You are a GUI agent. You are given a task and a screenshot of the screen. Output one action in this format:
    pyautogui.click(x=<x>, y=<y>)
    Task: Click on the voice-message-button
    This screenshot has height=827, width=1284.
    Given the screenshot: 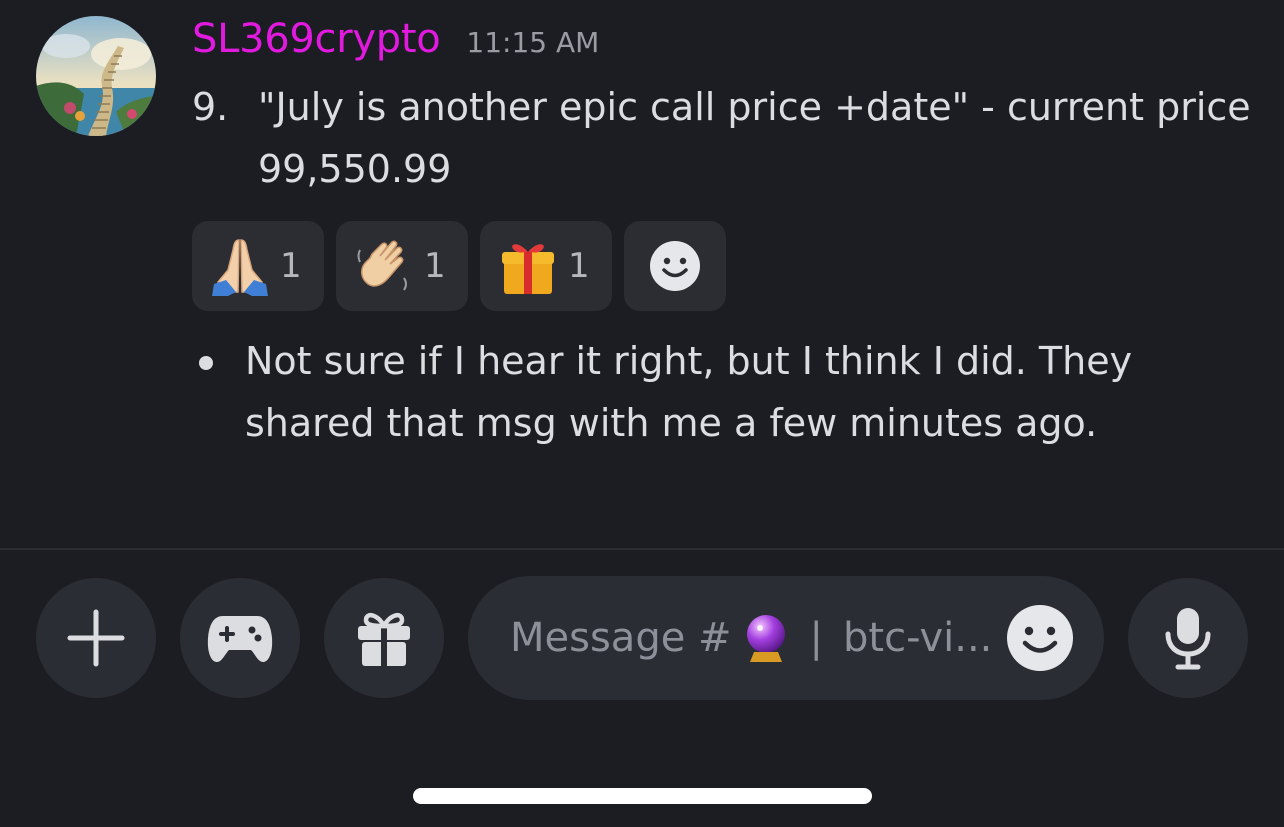 What is the action you would take?
    pyautogui.click(x=1188, y=638)
    